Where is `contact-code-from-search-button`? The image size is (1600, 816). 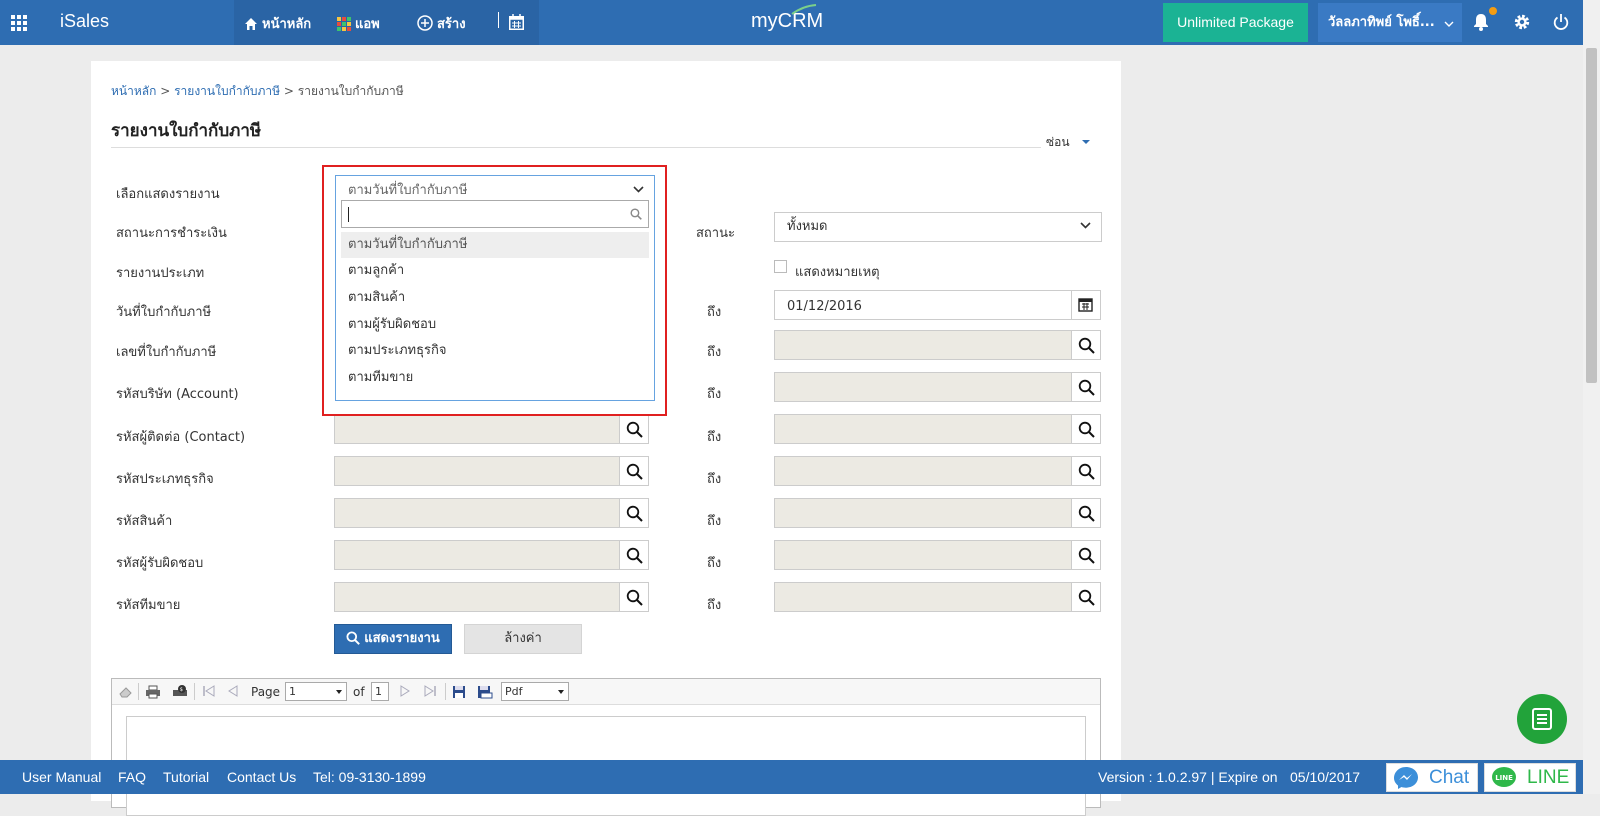
contact-code-from-search-button is located at coordinates (634, 429).